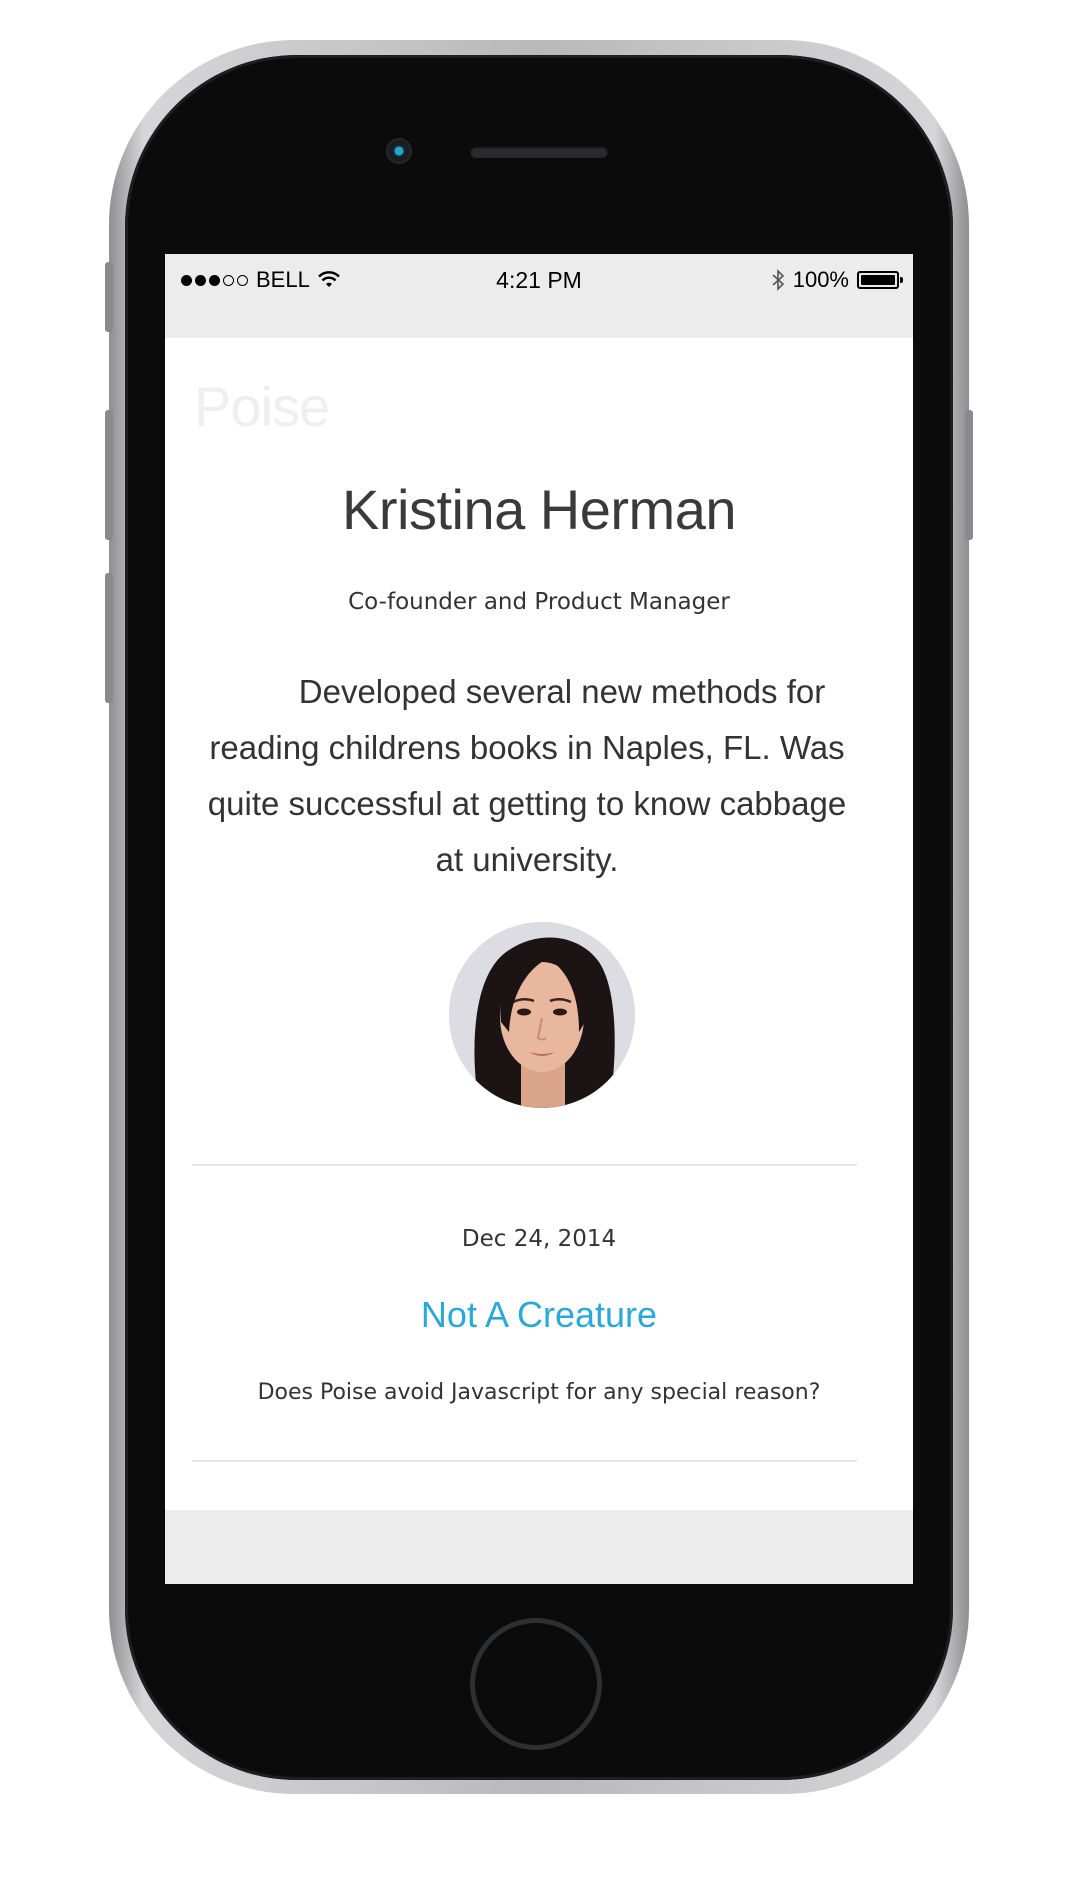  Describe the element at coordinates (880, 280) in the screenshot. I see `battery-icon` at that location.